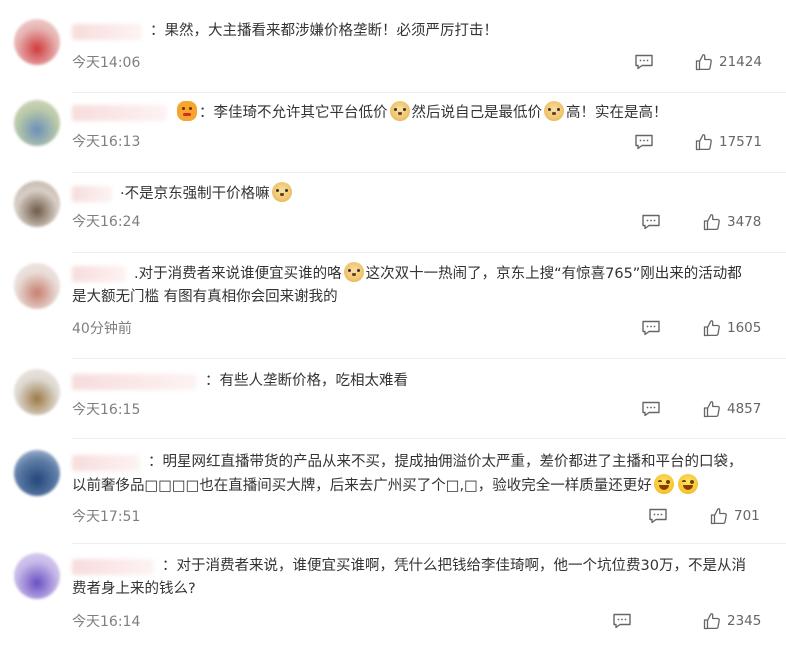  Describe the element at coordinates (410, 381) in the screenshot. I see `comment-text: ：有些人垄断价格，吃相太难看` at that location.